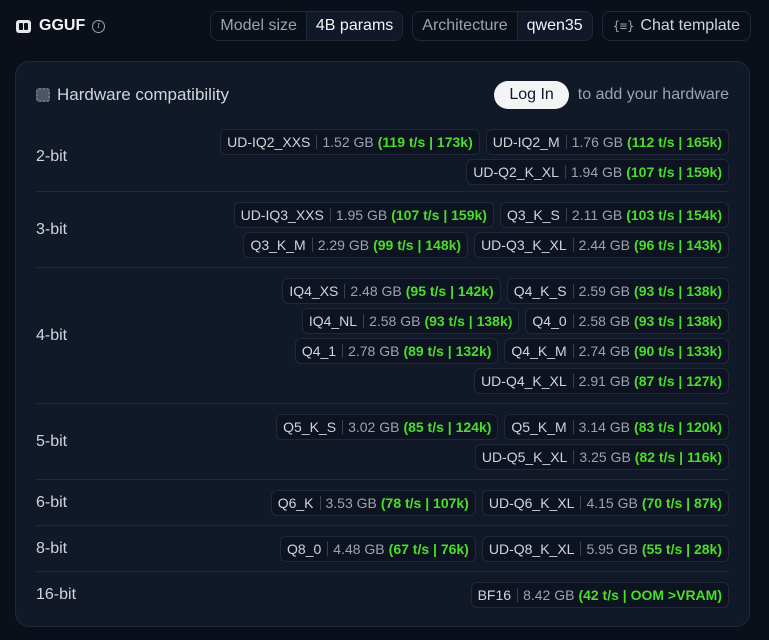 This screenshot has height=640, width=769. What do you see at coordinates (527, 245) in the screenshot?
I see `quant-name: UD-Q3_K_XL` at bounding box center [527, 245].